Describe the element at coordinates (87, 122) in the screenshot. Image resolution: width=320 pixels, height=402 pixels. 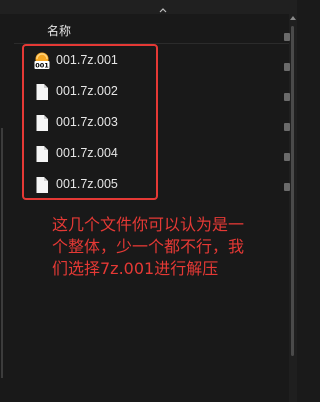
I see `file-name: 001.7z.003` at that location.